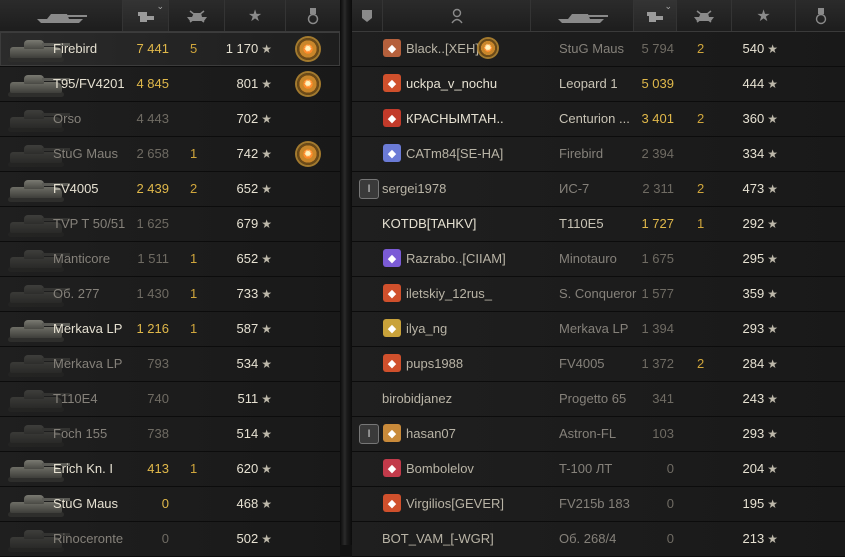  I want to click on player-name: pups1988, so click(434, 364).